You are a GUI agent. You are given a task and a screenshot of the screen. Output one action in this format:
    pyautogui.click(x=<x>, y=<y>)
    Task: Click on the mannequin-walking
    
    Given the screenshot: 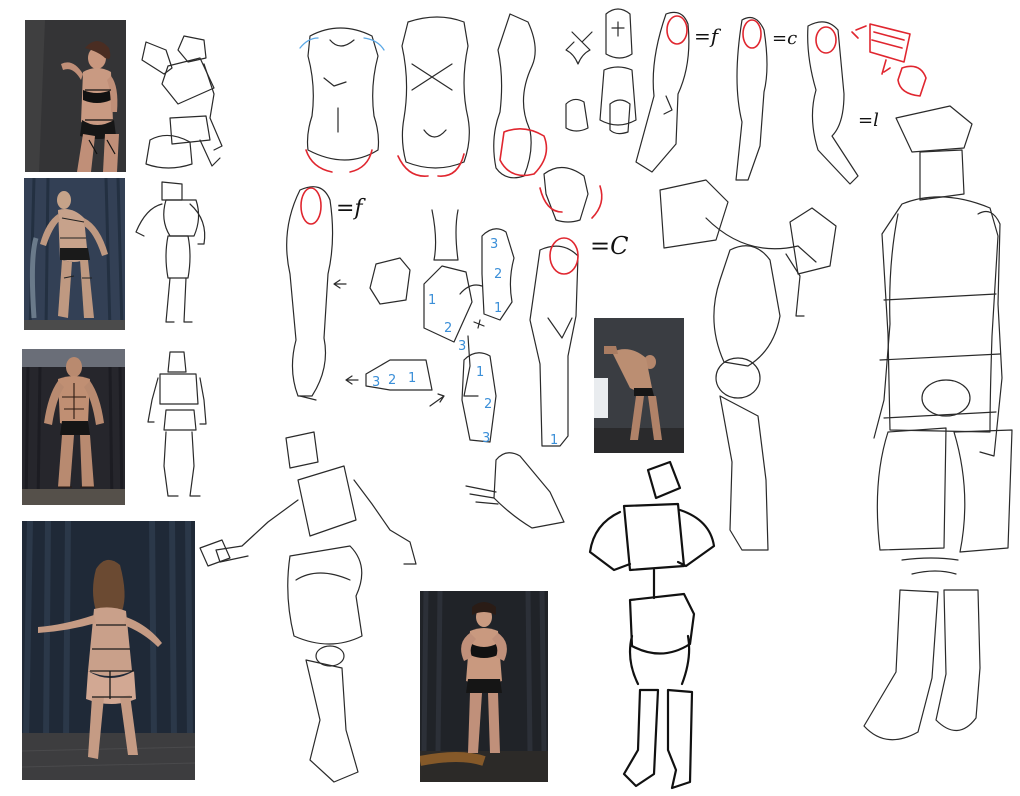 What is the action you would take?
    pyautogui.click(x=308, y=607)
    